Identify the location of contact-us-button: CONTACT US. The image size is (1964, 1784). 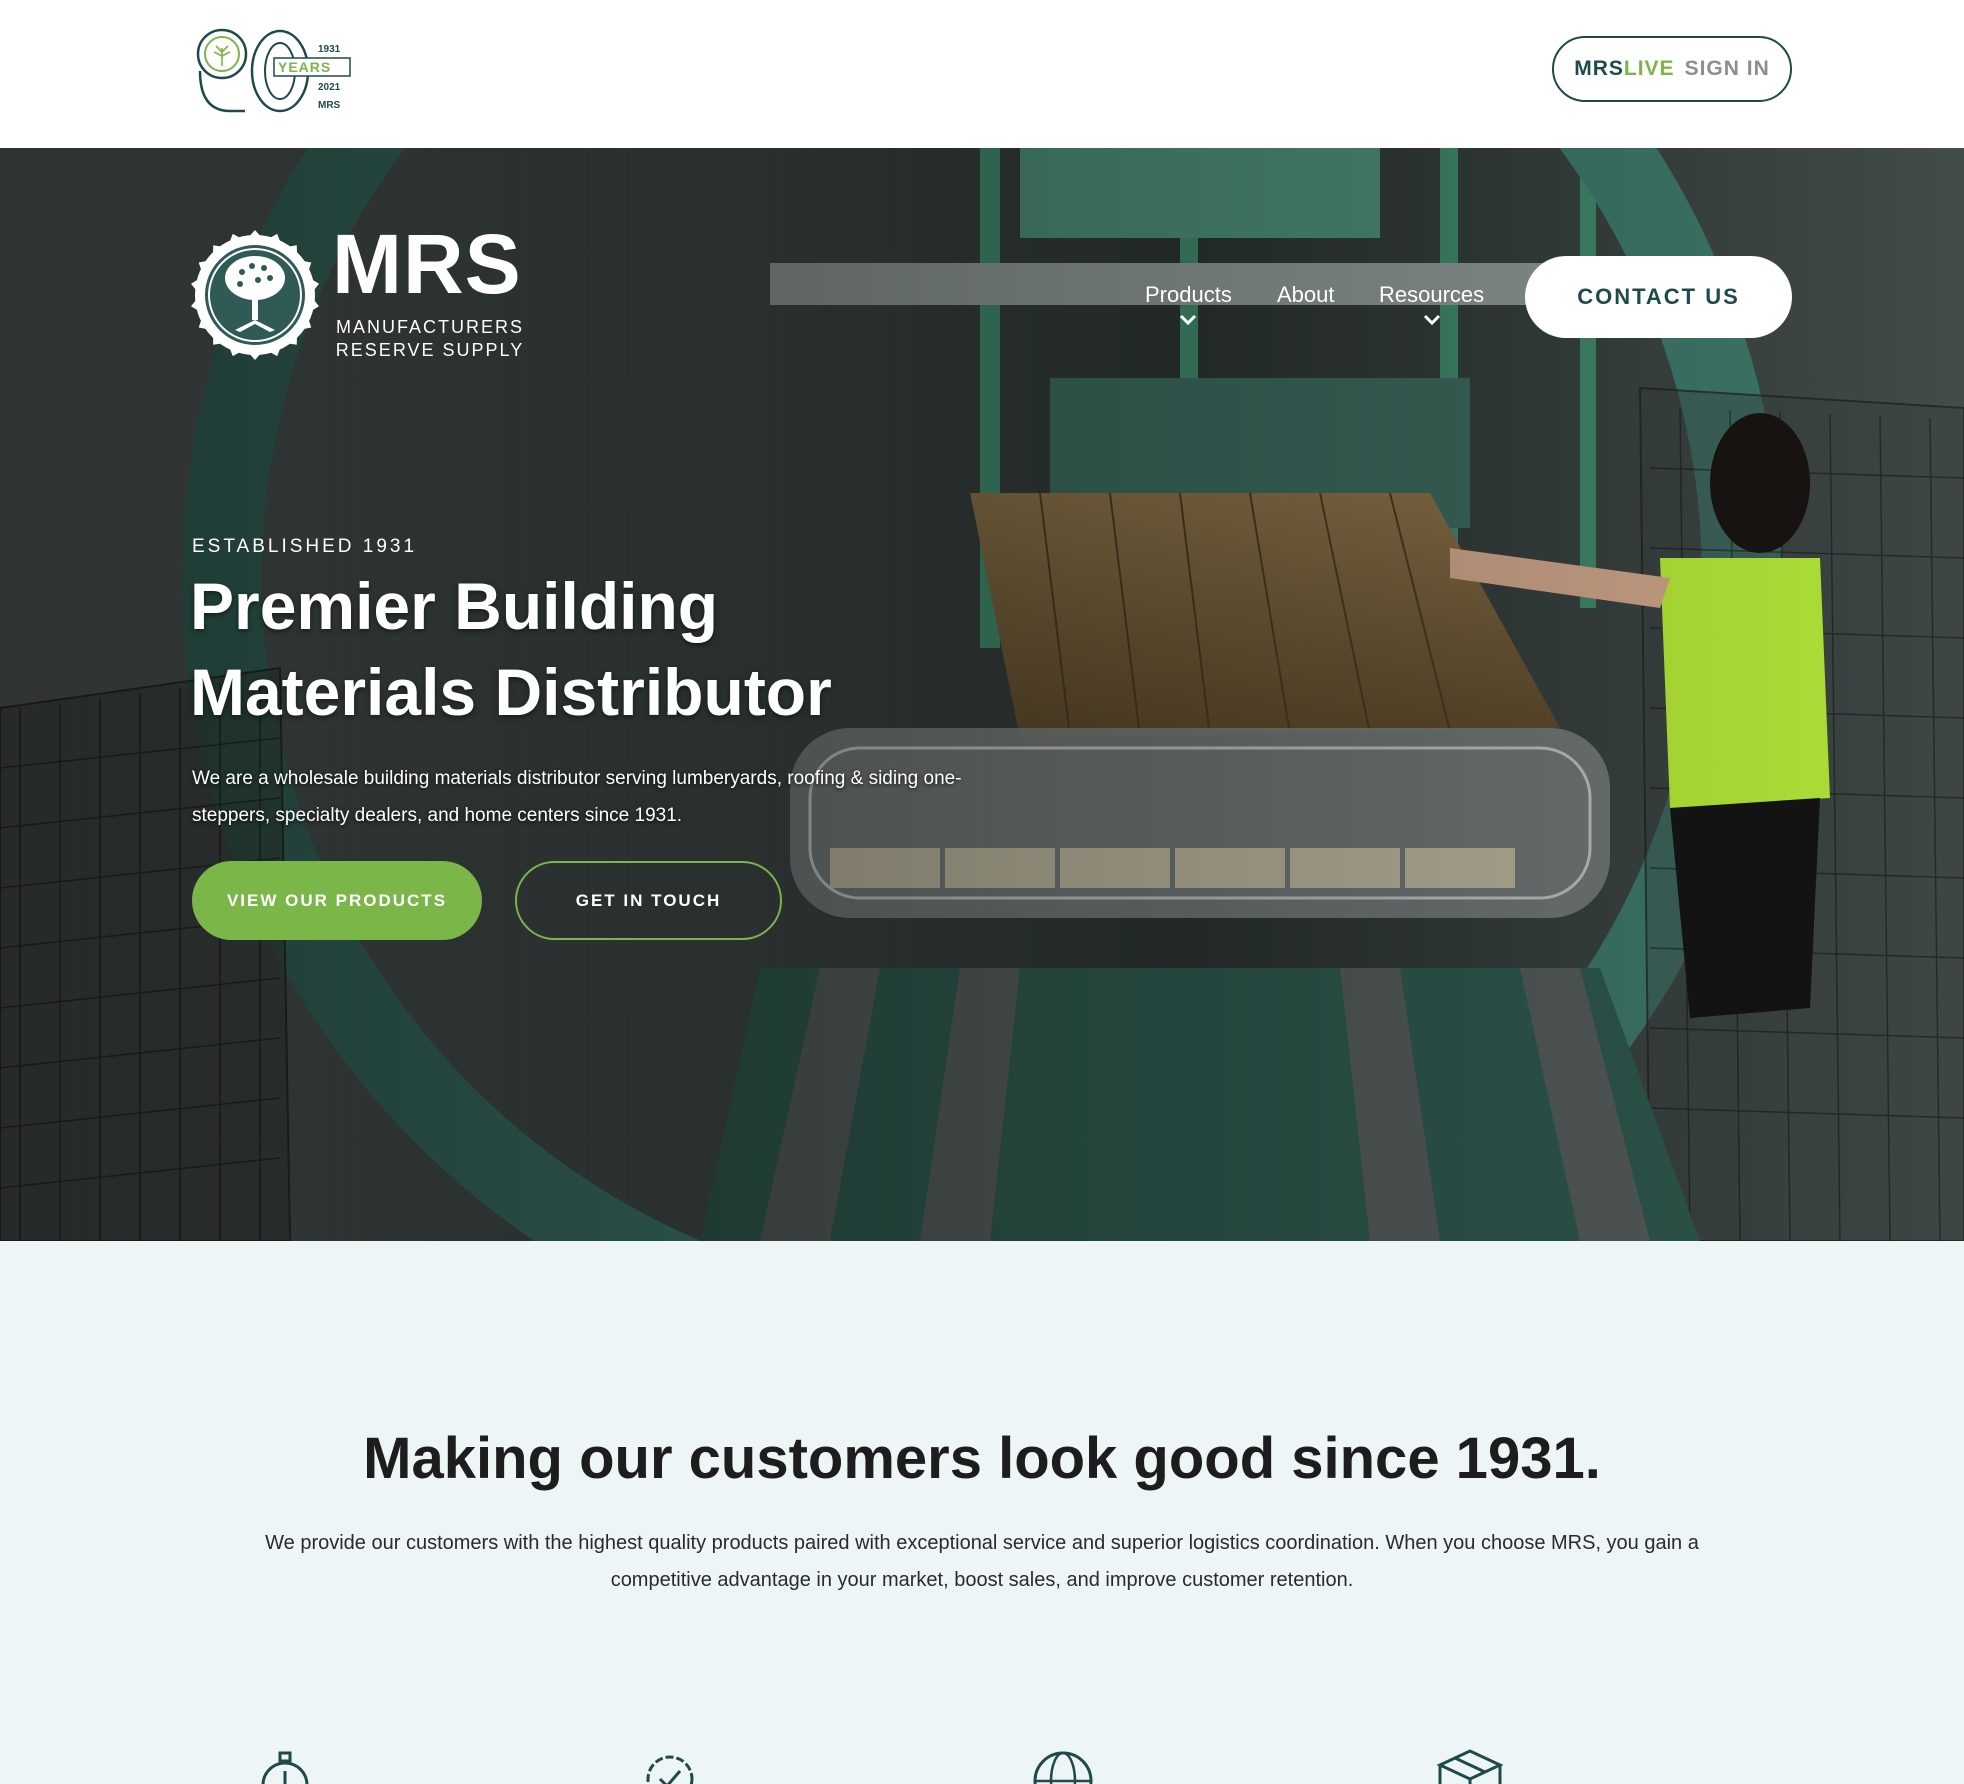
(1658, 297).